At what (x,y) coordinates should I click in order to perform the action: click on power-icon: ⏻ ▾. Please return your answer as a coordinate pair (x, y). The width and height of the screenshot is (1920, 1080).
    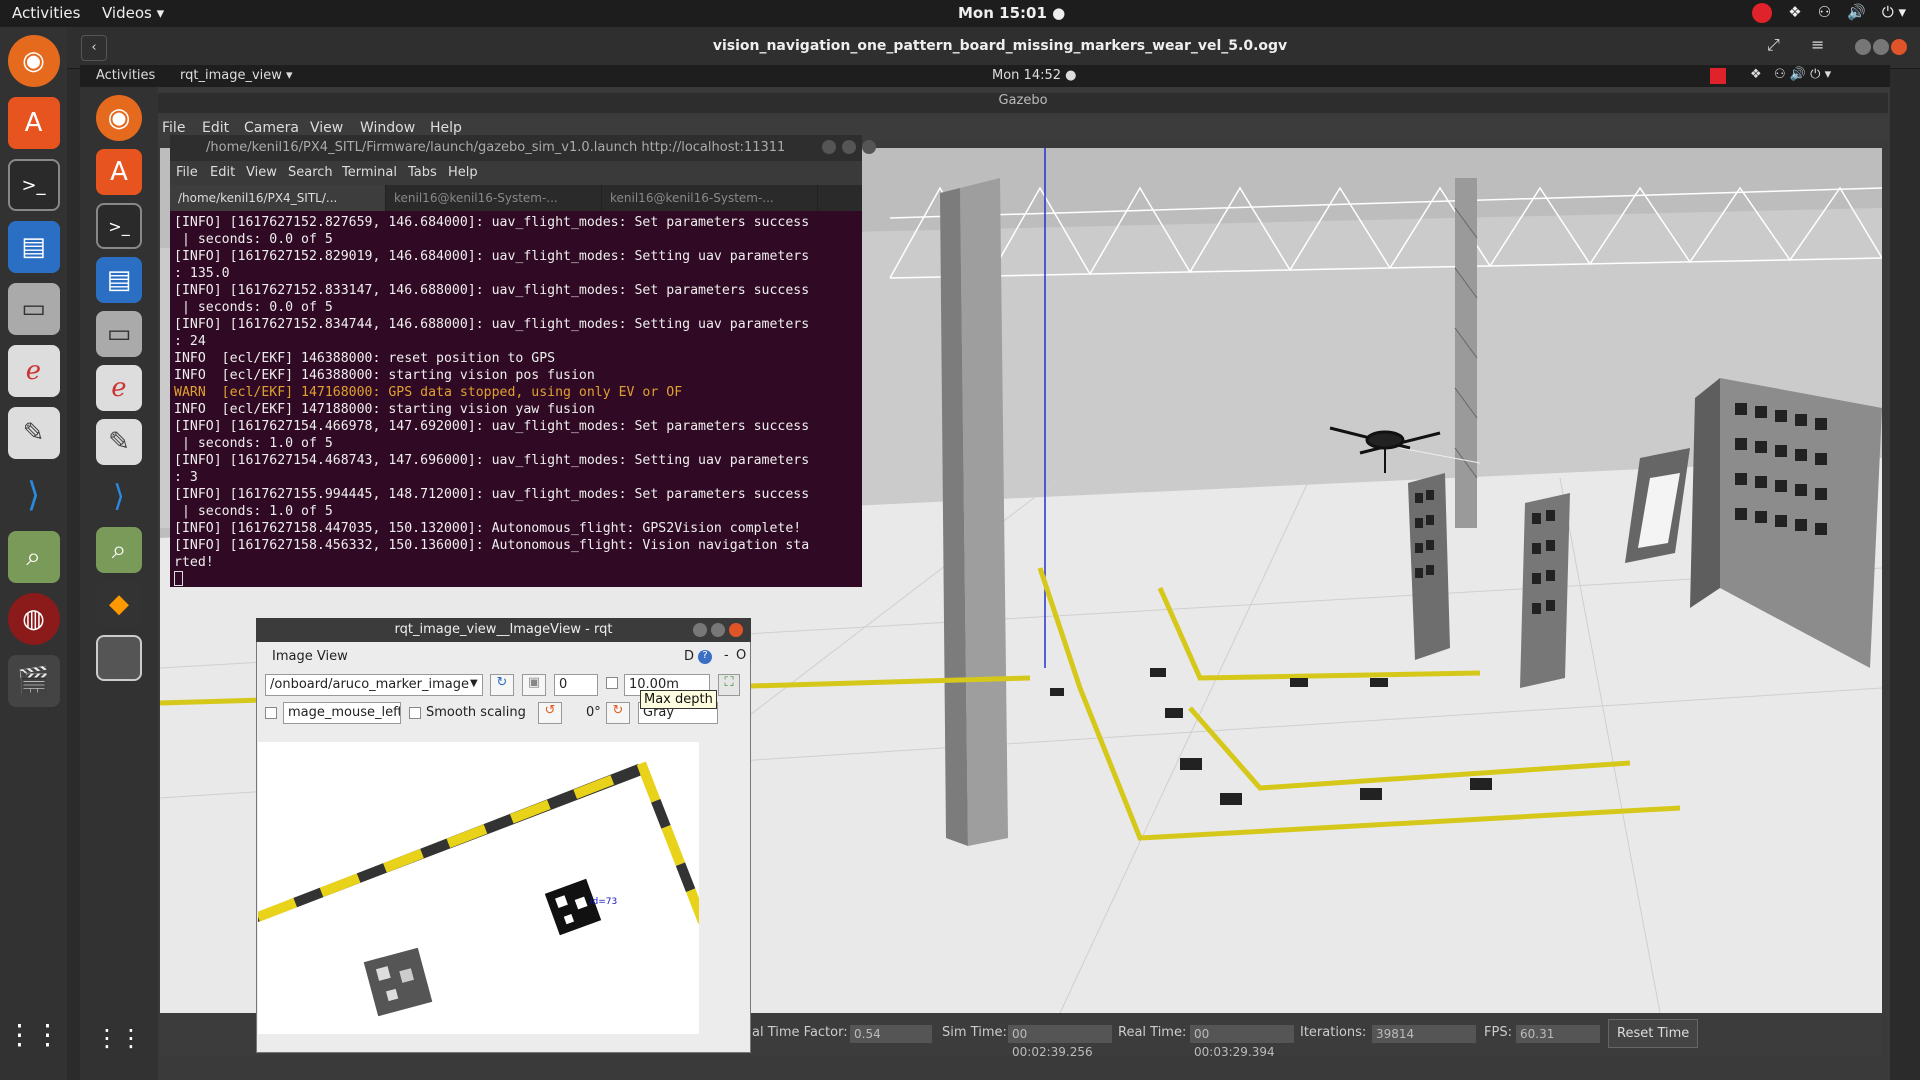
    Looking at the image, I should click on (1894, 13).